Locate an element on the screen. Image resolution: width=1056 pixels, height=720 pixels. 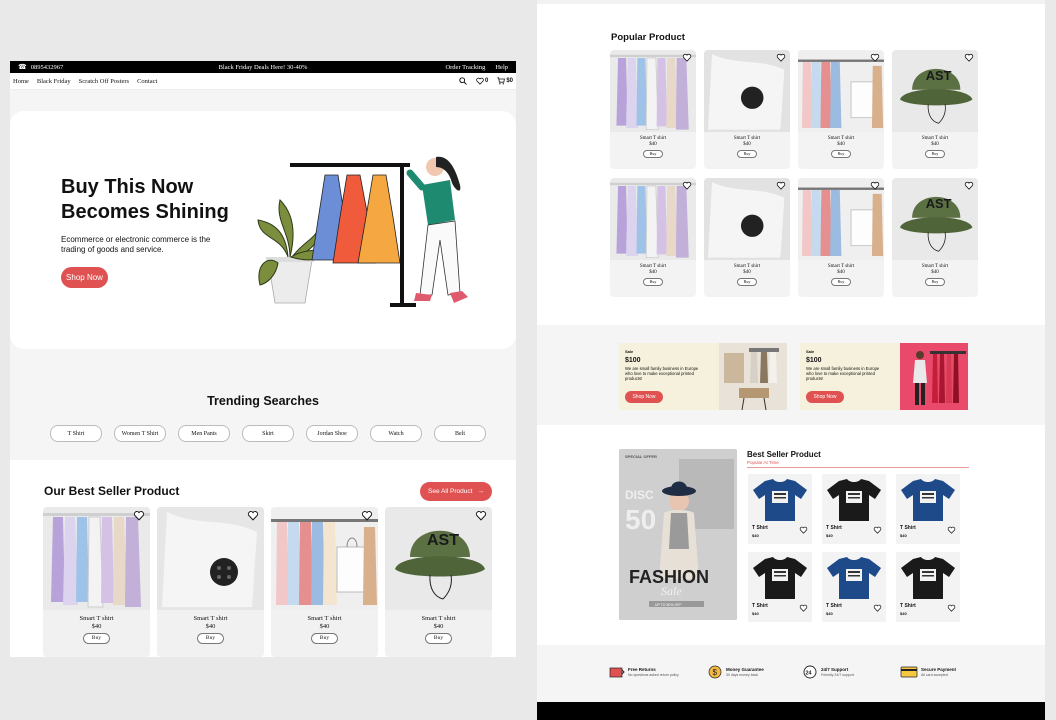
nav-black-friday: Black Friday is located at coordinates (54, 81).